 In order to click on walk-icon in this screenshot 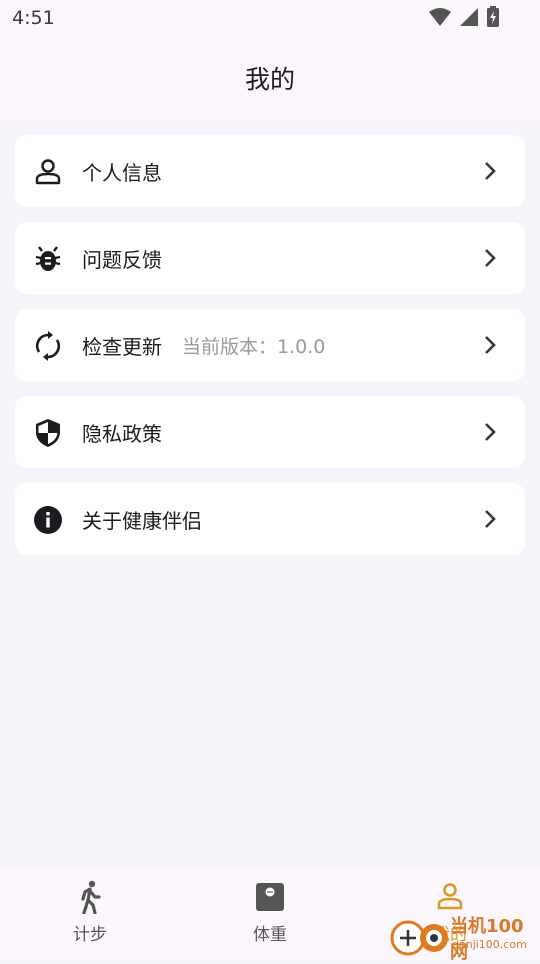, I will do `click(91, 897)`.